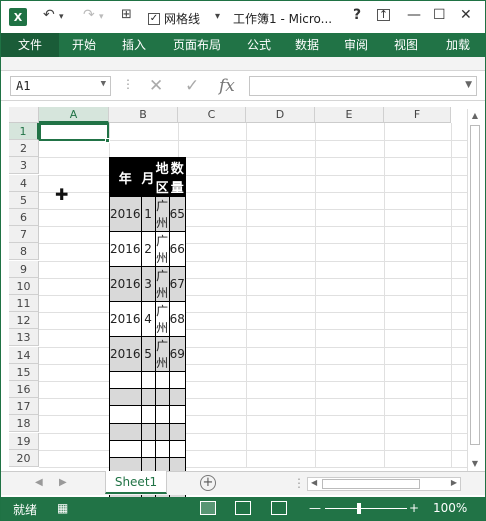 The height and width of the screenshot is (521, 486). What do you see at coordinates (208, 483) in the screenshot?
I see `add-sheet-button: +` at bounding box center [208, 483].